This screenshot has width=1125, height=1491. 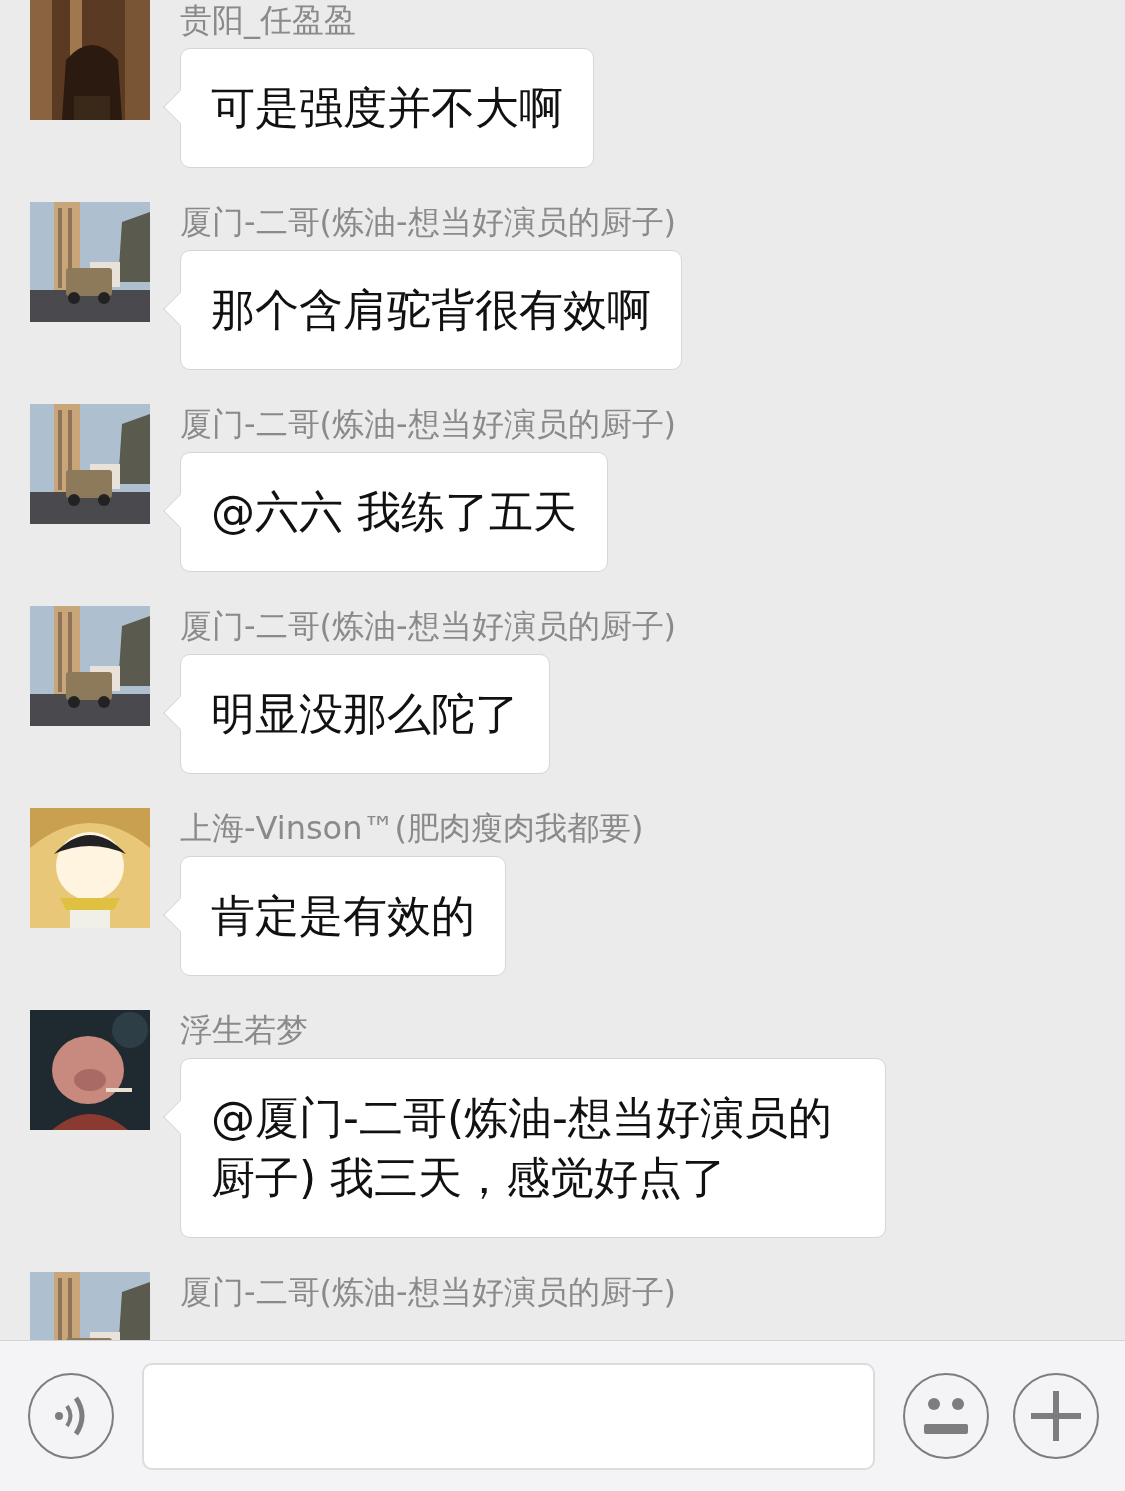 What do you see at coordinates (411, 828) in the screenshot?
I see `sender-name: 上海-Vinson™(肥肉瘦肉我都要)` at bounding box center [411, 828].